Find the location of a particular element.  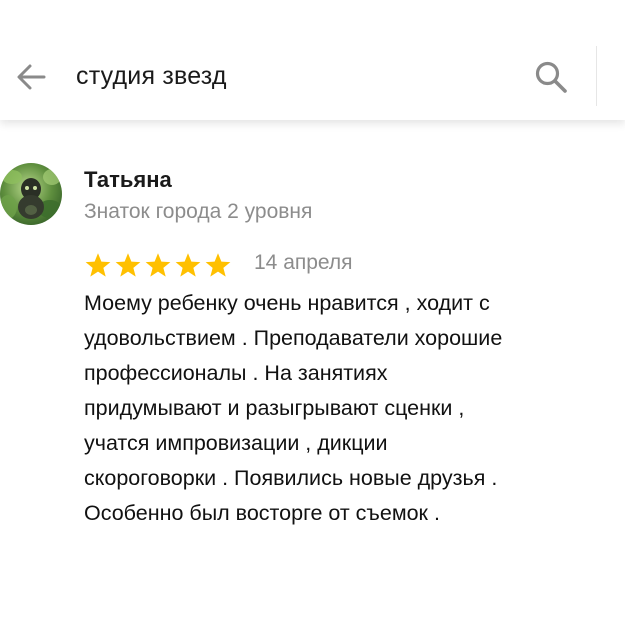

avatar is located at coordinates (31, 194).